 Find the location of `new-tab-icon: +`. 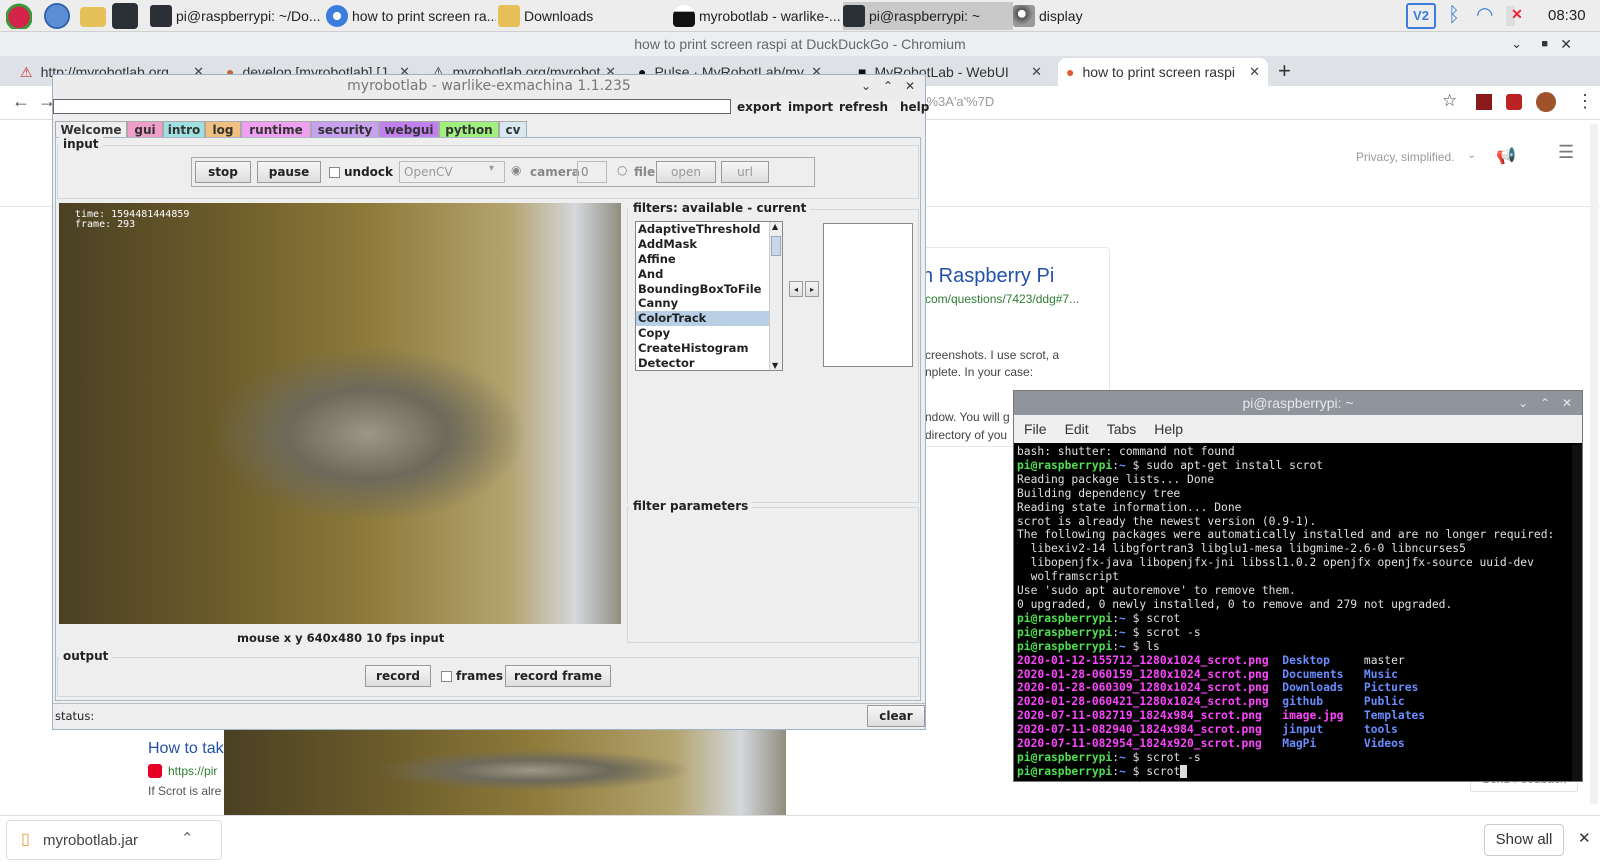

new-tab-icon: + is located at coordinates (1284, 71).